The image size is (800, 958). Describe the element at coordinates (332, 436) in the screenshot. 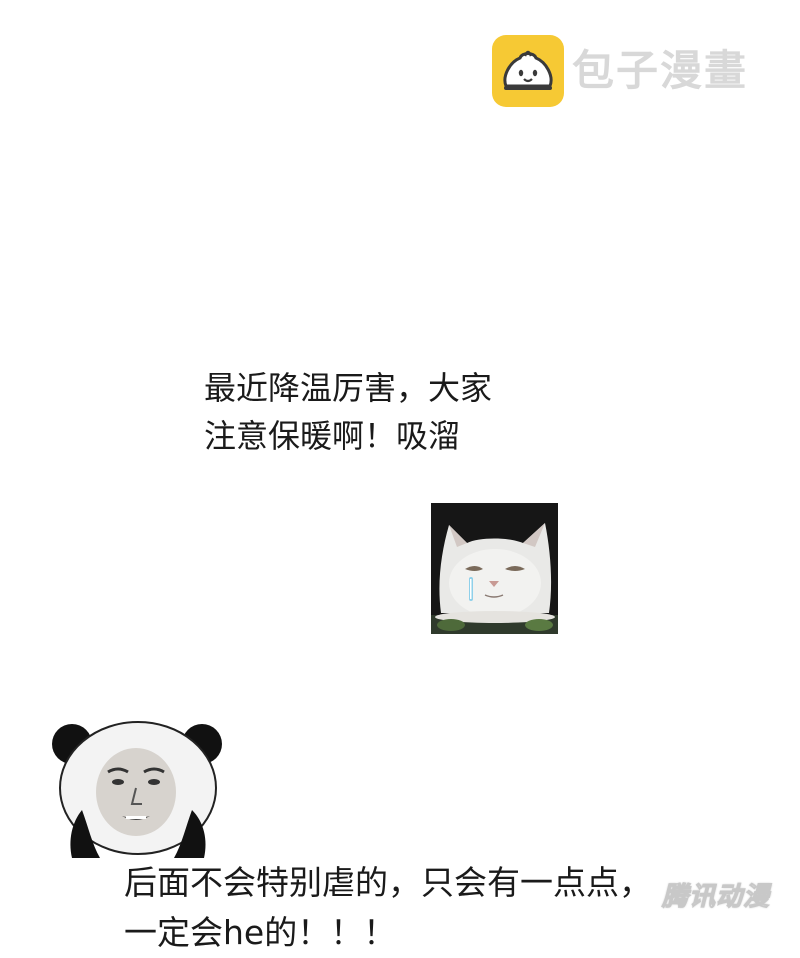

I see `author-note-line-2: 注意保暖啊！吸溜` at that location.